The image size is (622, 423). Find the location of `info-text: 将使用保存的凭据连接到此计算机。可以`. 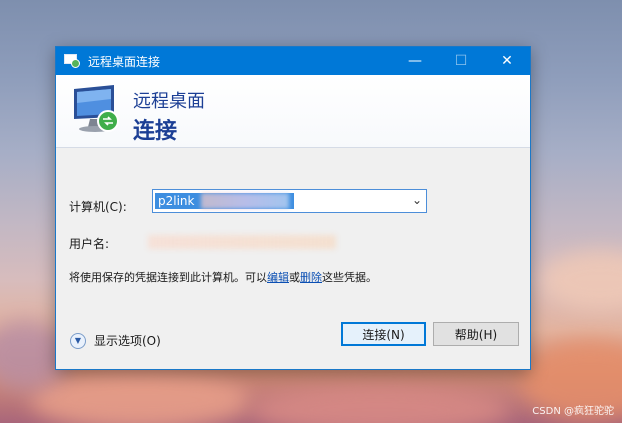

info-text: 将使用保存的凭据连接到此计算机。可以 is located at coordinates (168, 277).